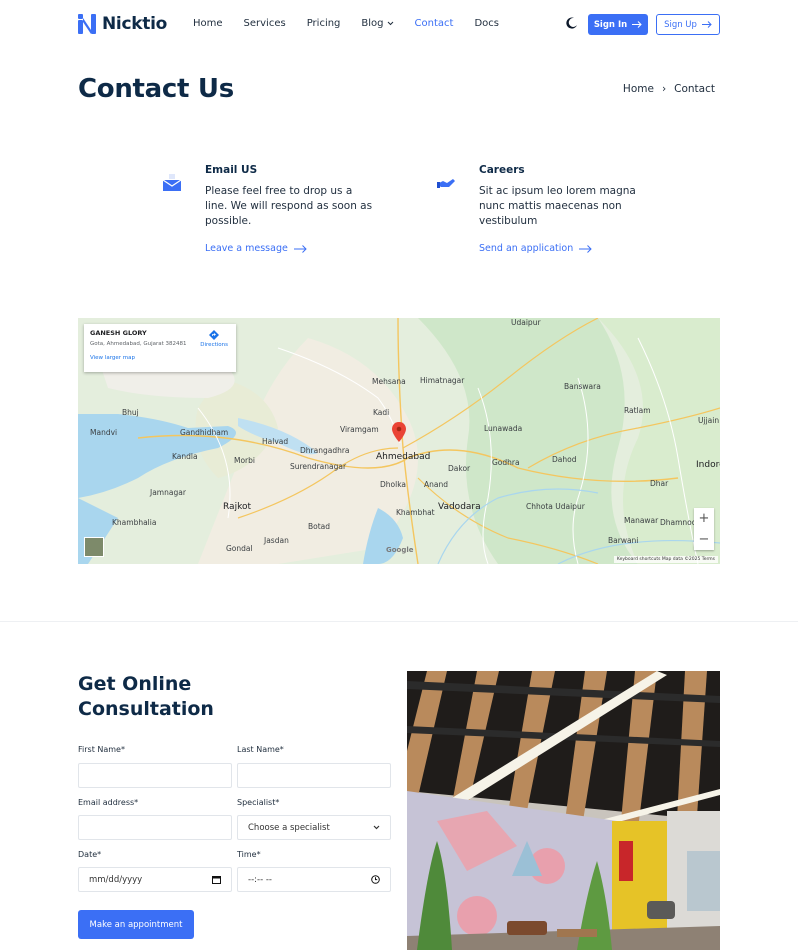 The height and width of the screenshot is (950, 798). What do you see at coordinates (637, 410) in the screenshot?
I see `map-label: Ratlam` at bounding box center [637, 410].